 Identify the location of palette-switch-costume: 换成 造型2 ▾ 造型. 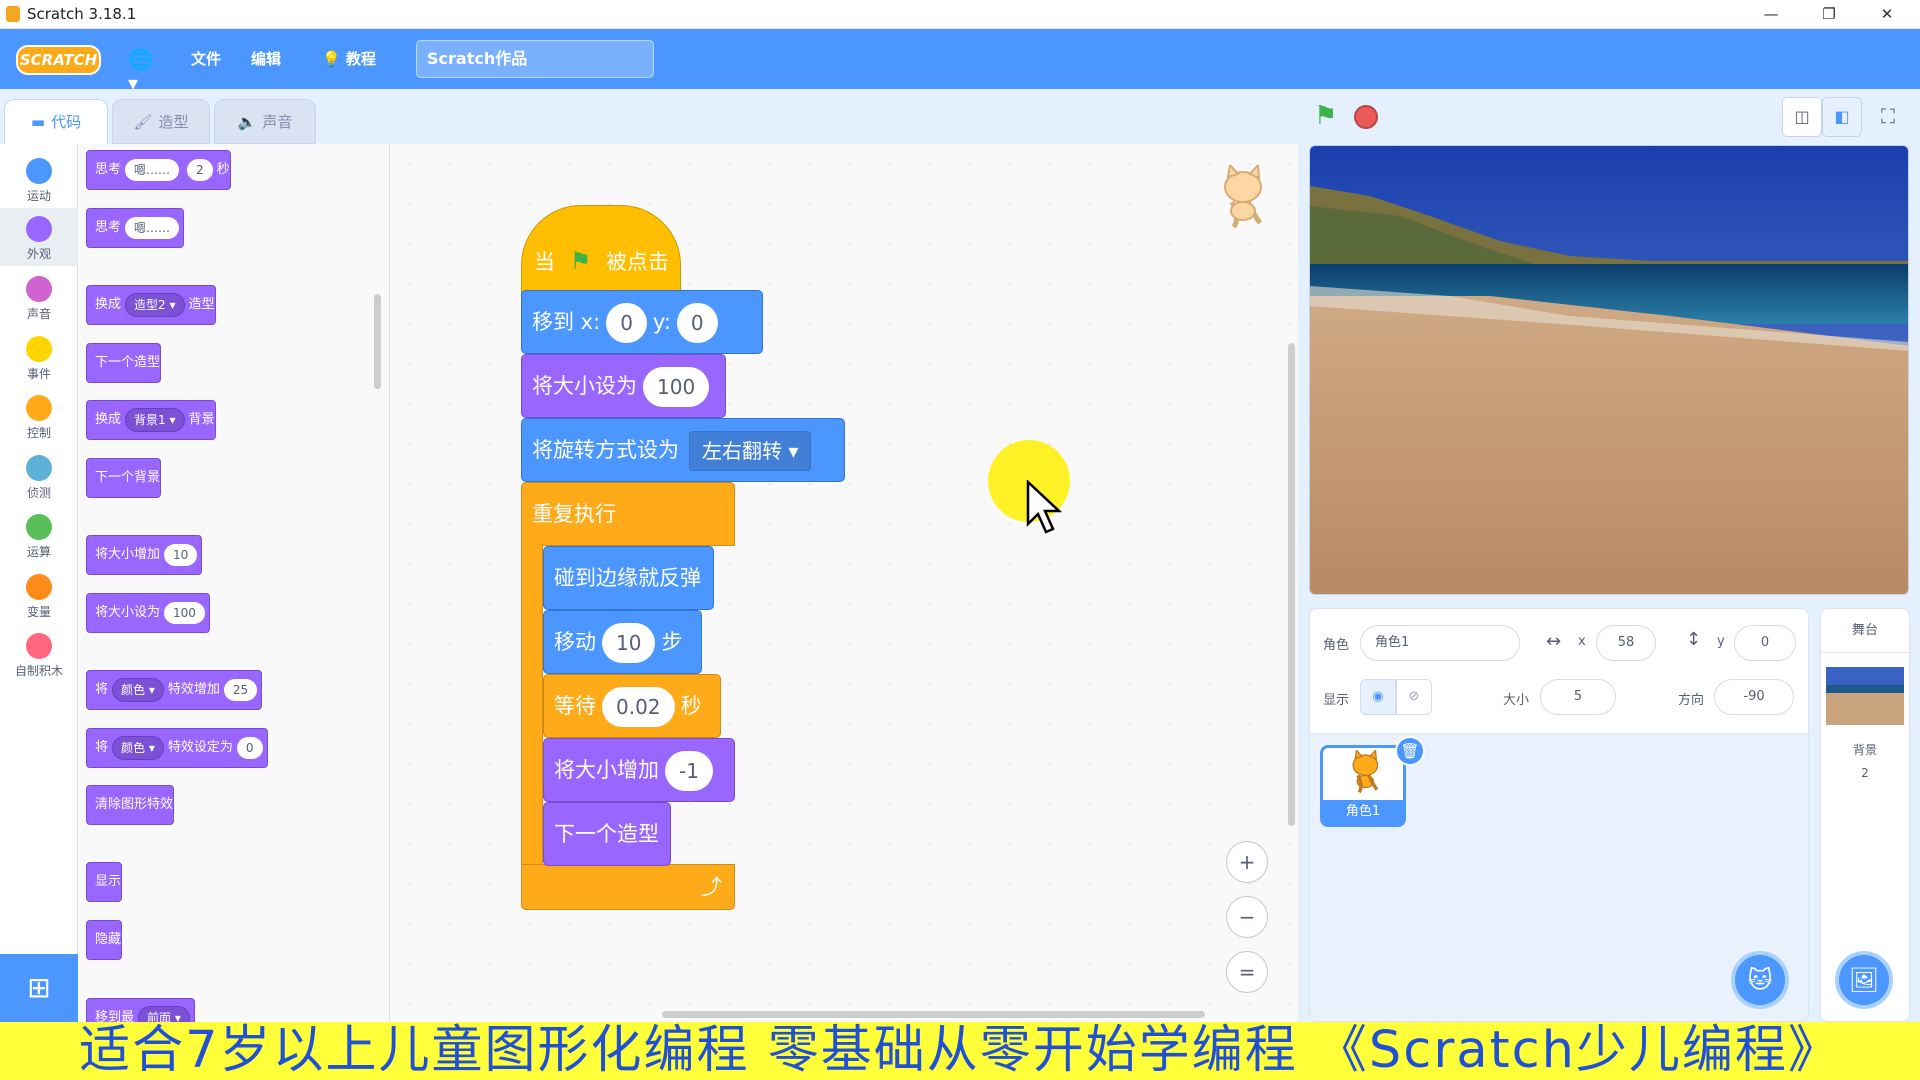
(151, 305).